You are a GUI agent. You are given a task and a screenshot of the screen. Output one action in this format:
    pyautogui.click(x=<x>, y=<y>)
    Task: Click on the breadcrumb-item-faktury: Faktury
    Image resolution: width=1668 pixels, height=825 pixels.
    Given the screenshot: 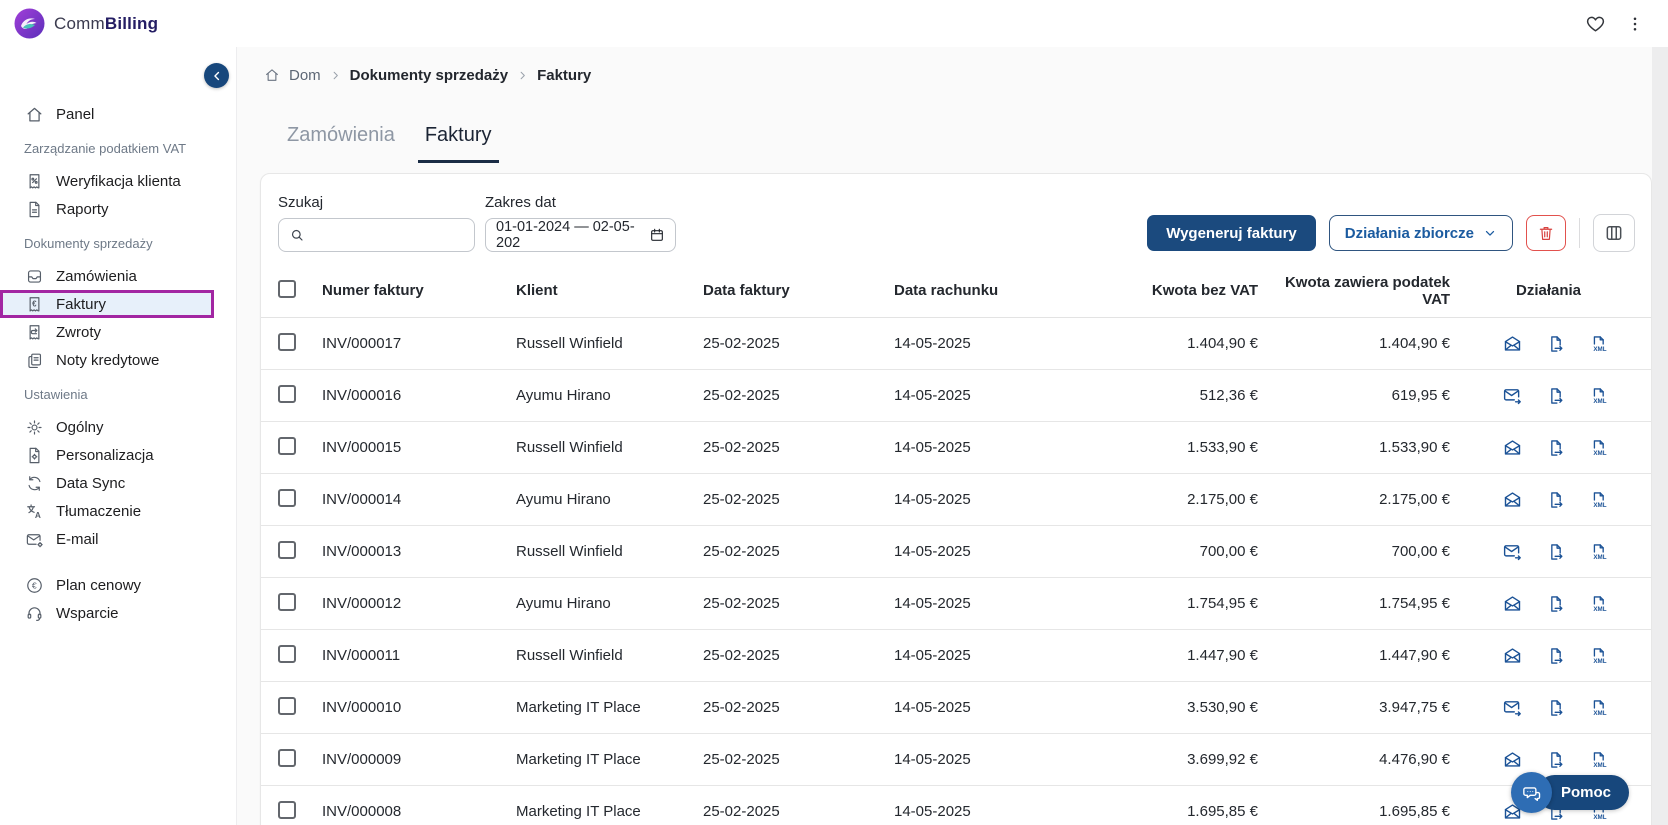 What is the action you would take?
    pyautogui.click(x=564, y=75)
    